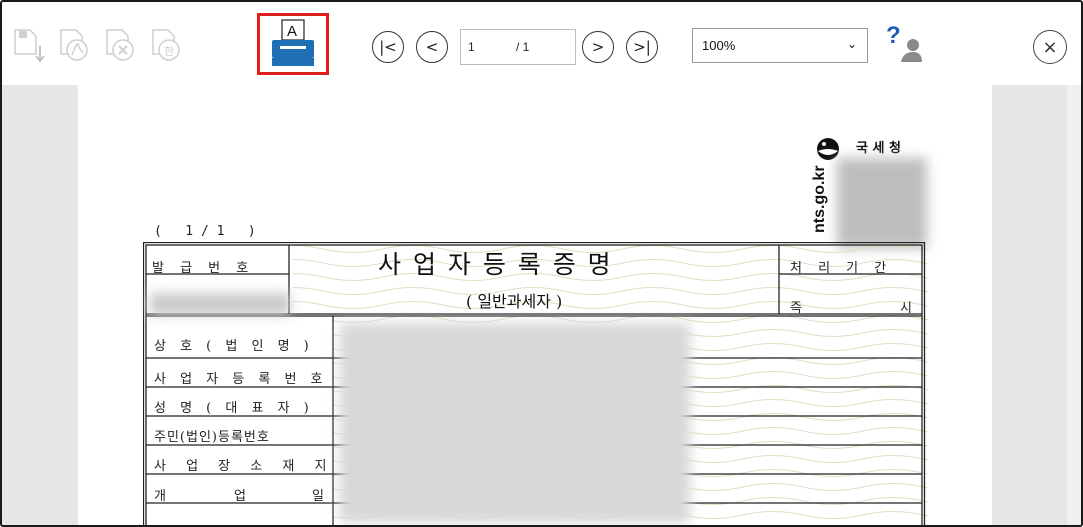  What do you see at coordinates (1074, 305) in the screenshot?
I see `vertical-scrollbar` at bounding box center [1074, 305].